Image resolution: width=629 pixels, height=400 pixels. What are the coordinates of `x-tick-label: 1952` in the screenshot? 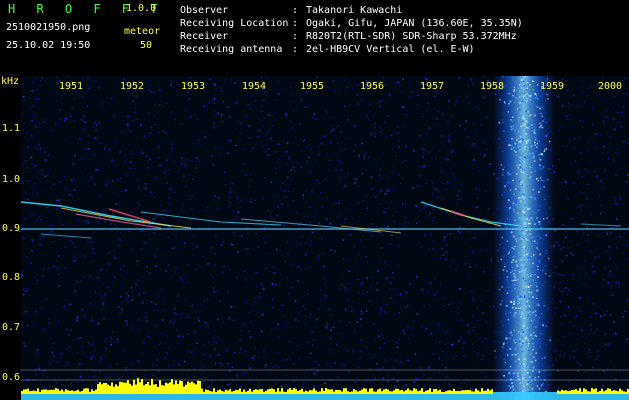 It's located at (132, 86).